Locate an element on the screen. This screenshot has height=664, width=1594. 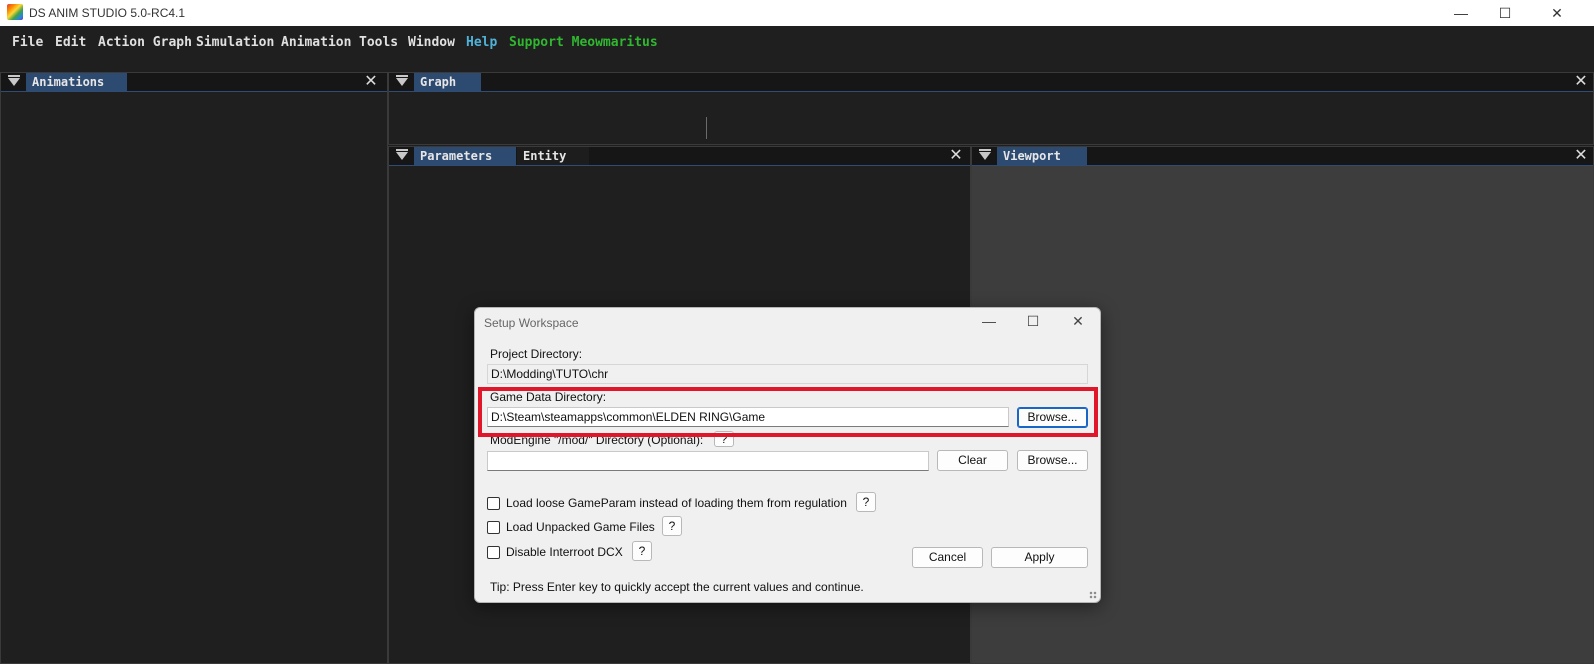
disable-dcx-label: Disable Interroot DCX is located at coordinates (564, 552).